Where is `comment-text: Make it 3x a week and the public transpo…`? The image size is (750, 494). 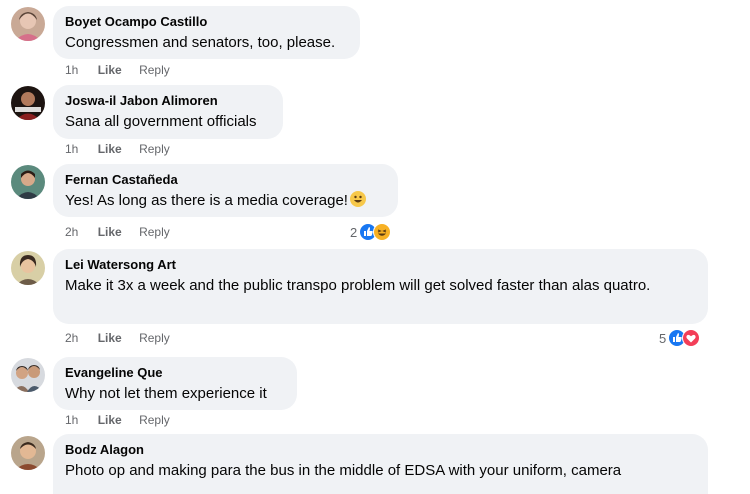
comment-text: Make it 3x a week and the public transpo… is located at coordinates (358, 285).